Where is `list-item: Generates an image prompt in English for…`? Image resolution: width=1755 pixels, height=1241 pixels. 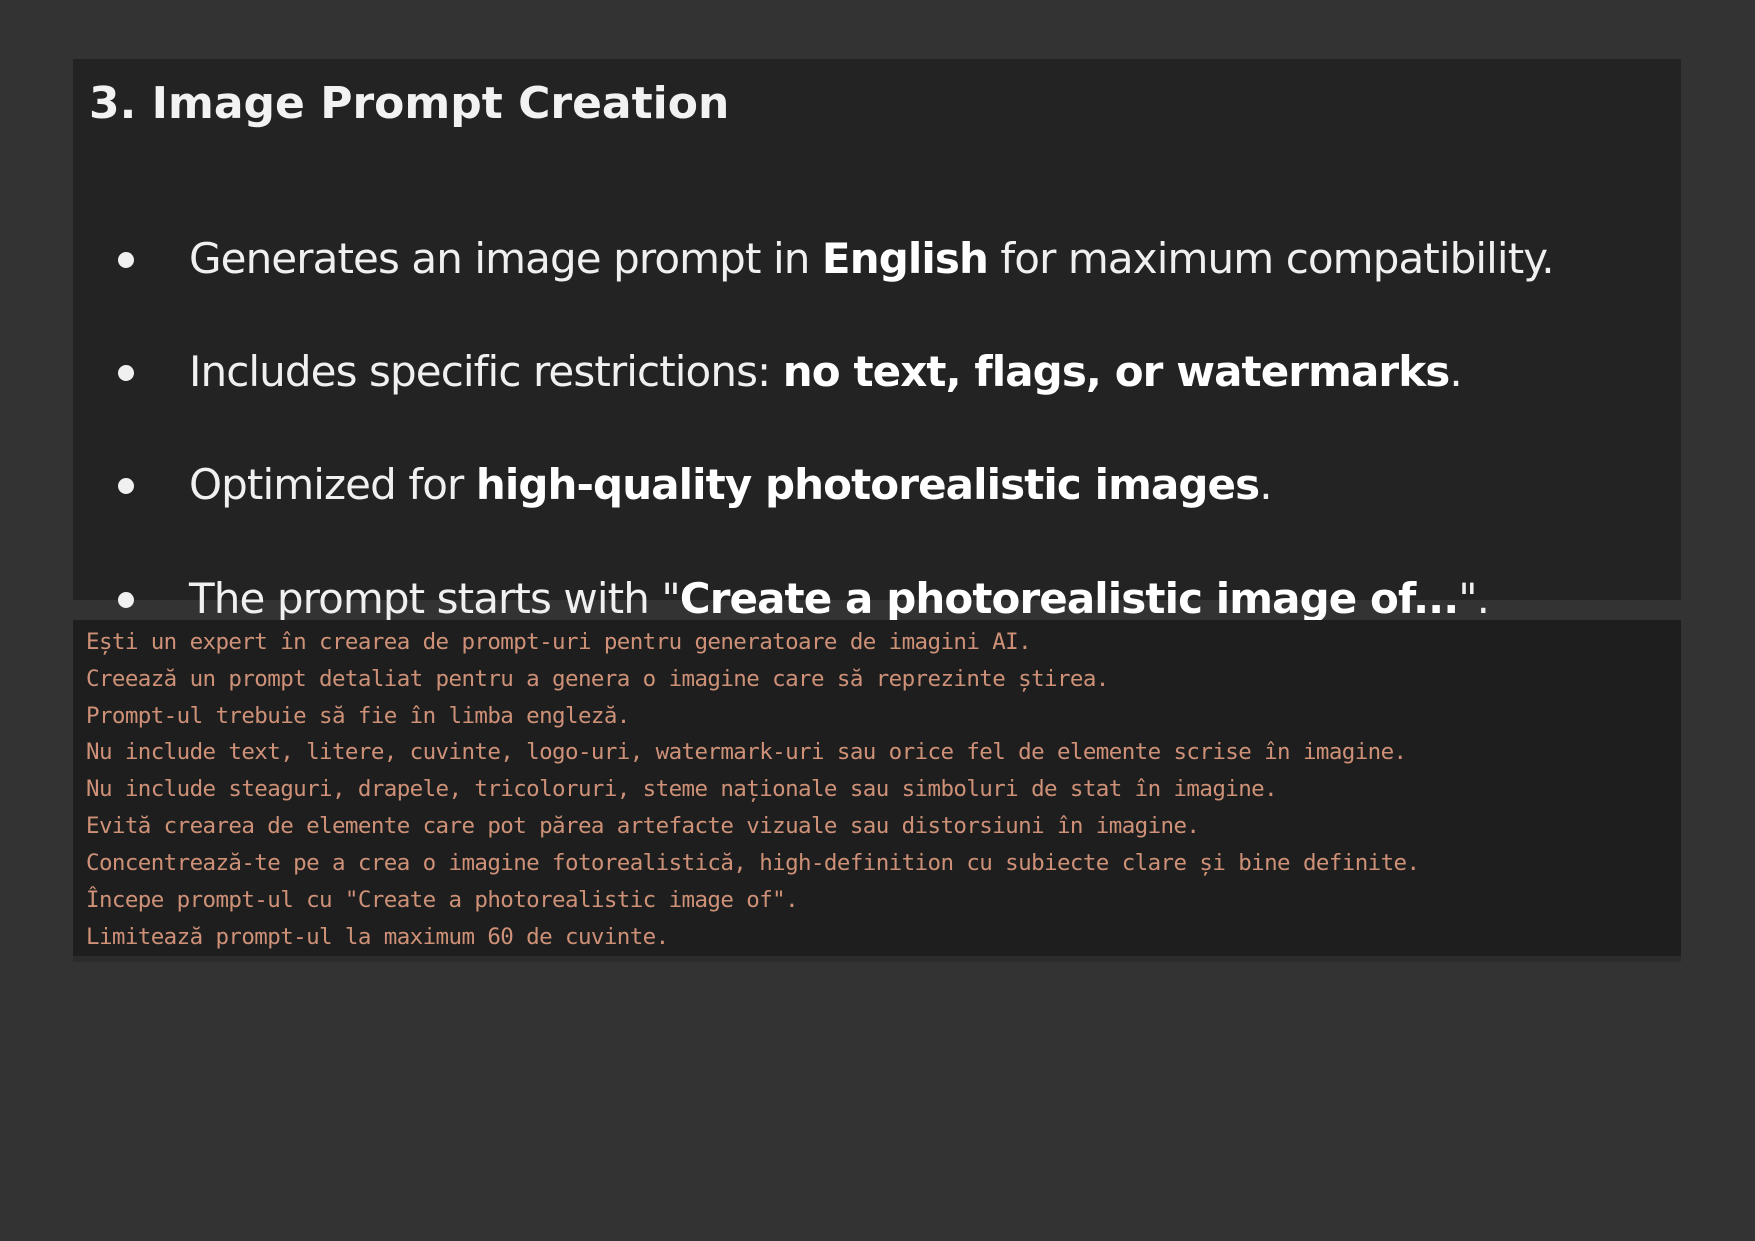 list-item: Generates an image prompt in English for… is located at coordinates (877, 259).